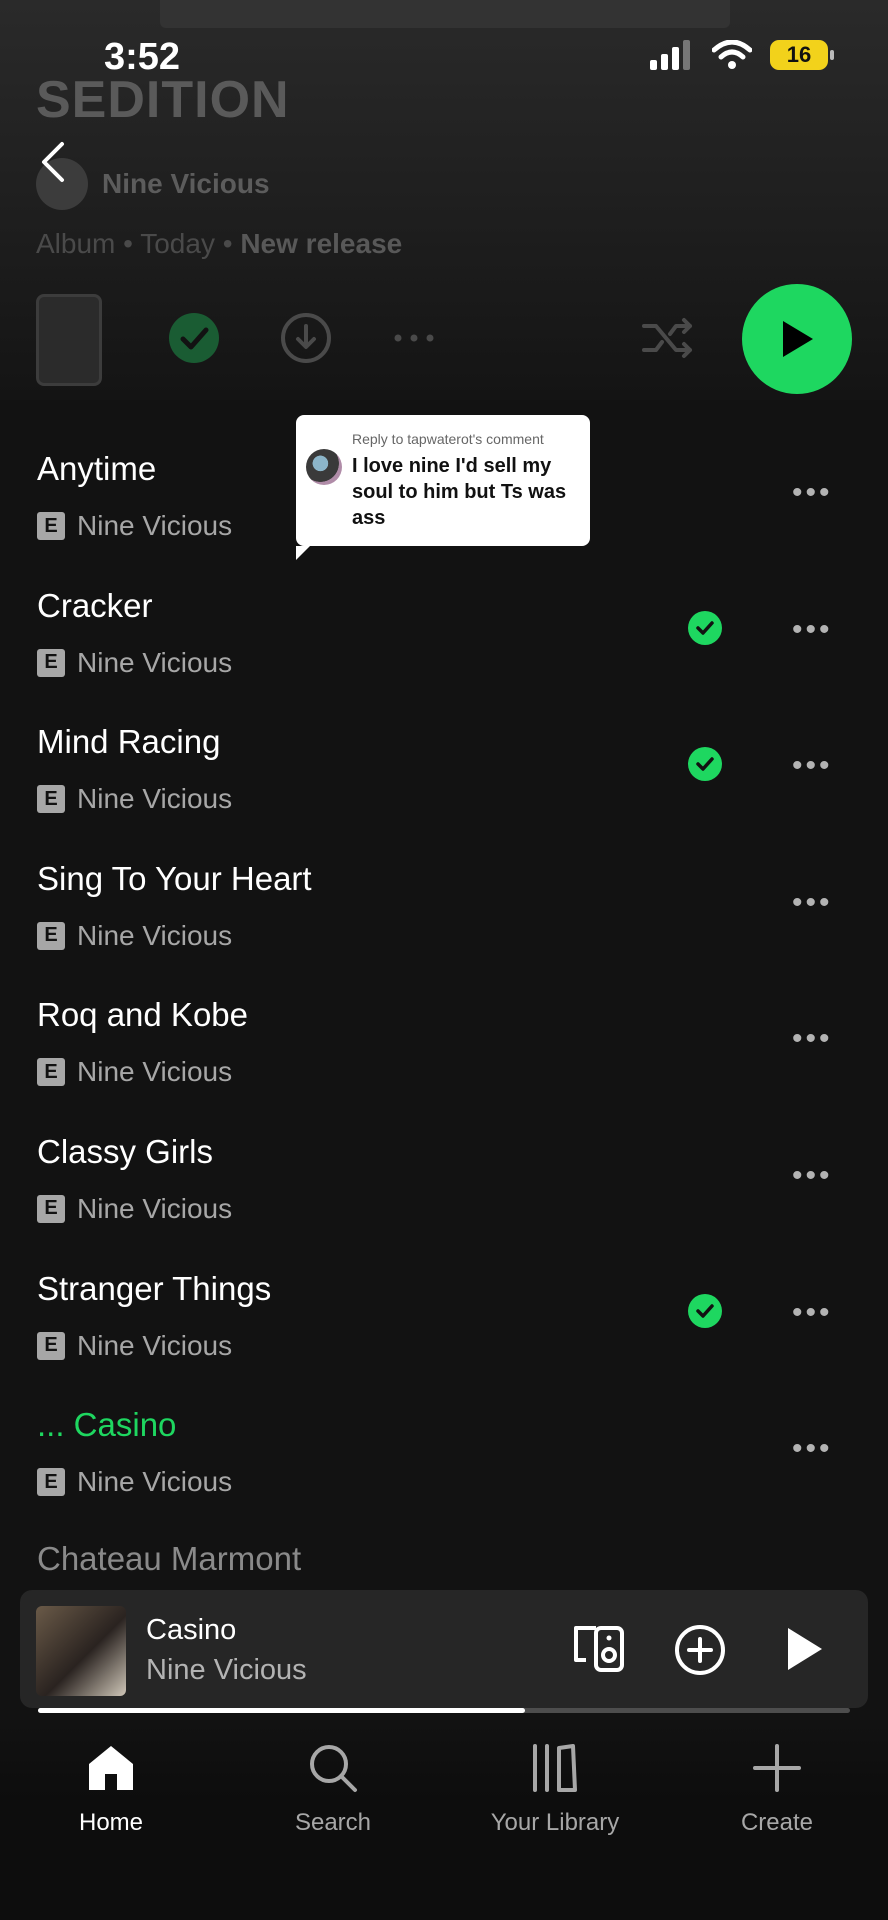 The height and width of the screenshot is (1920, 888). What do you see at coordinates (174, 878) in the screenshot?
I see `track-title: Sing To Your Heart` at bounding box center [174, 878].